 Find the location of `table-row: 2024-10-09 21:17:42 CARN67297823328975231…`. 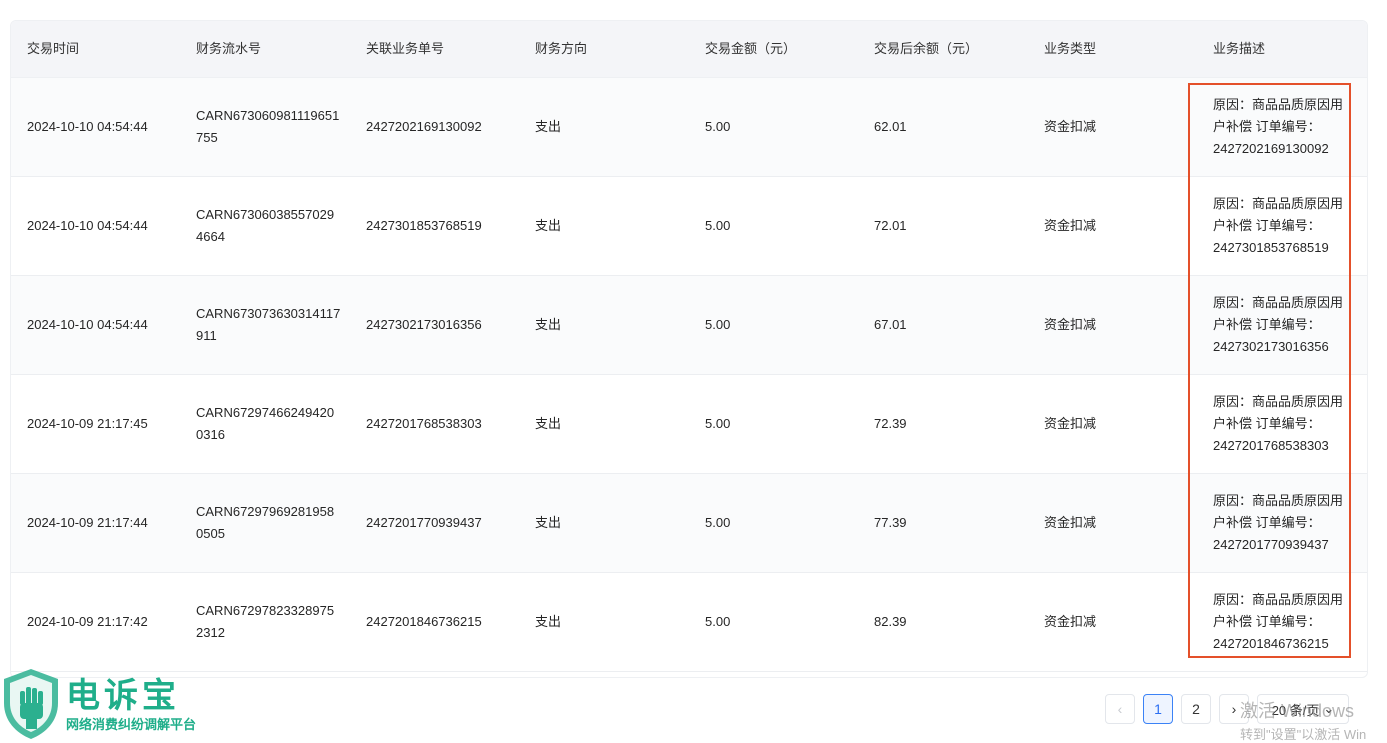

table-row: 2024-10-09 21:17:42 CARN67297823328975231… is located at coordinates (689, 622).